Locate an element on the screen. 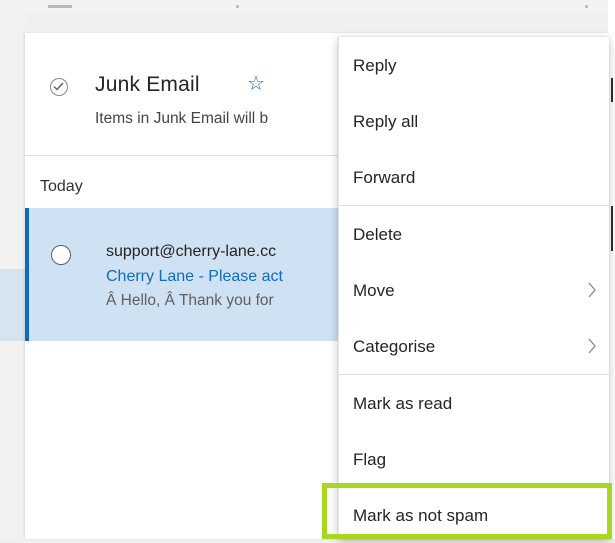 The height and width of the screenshot is (543, 615). menu-item-label: Mark as not spam is located at coordinates (421, 515).